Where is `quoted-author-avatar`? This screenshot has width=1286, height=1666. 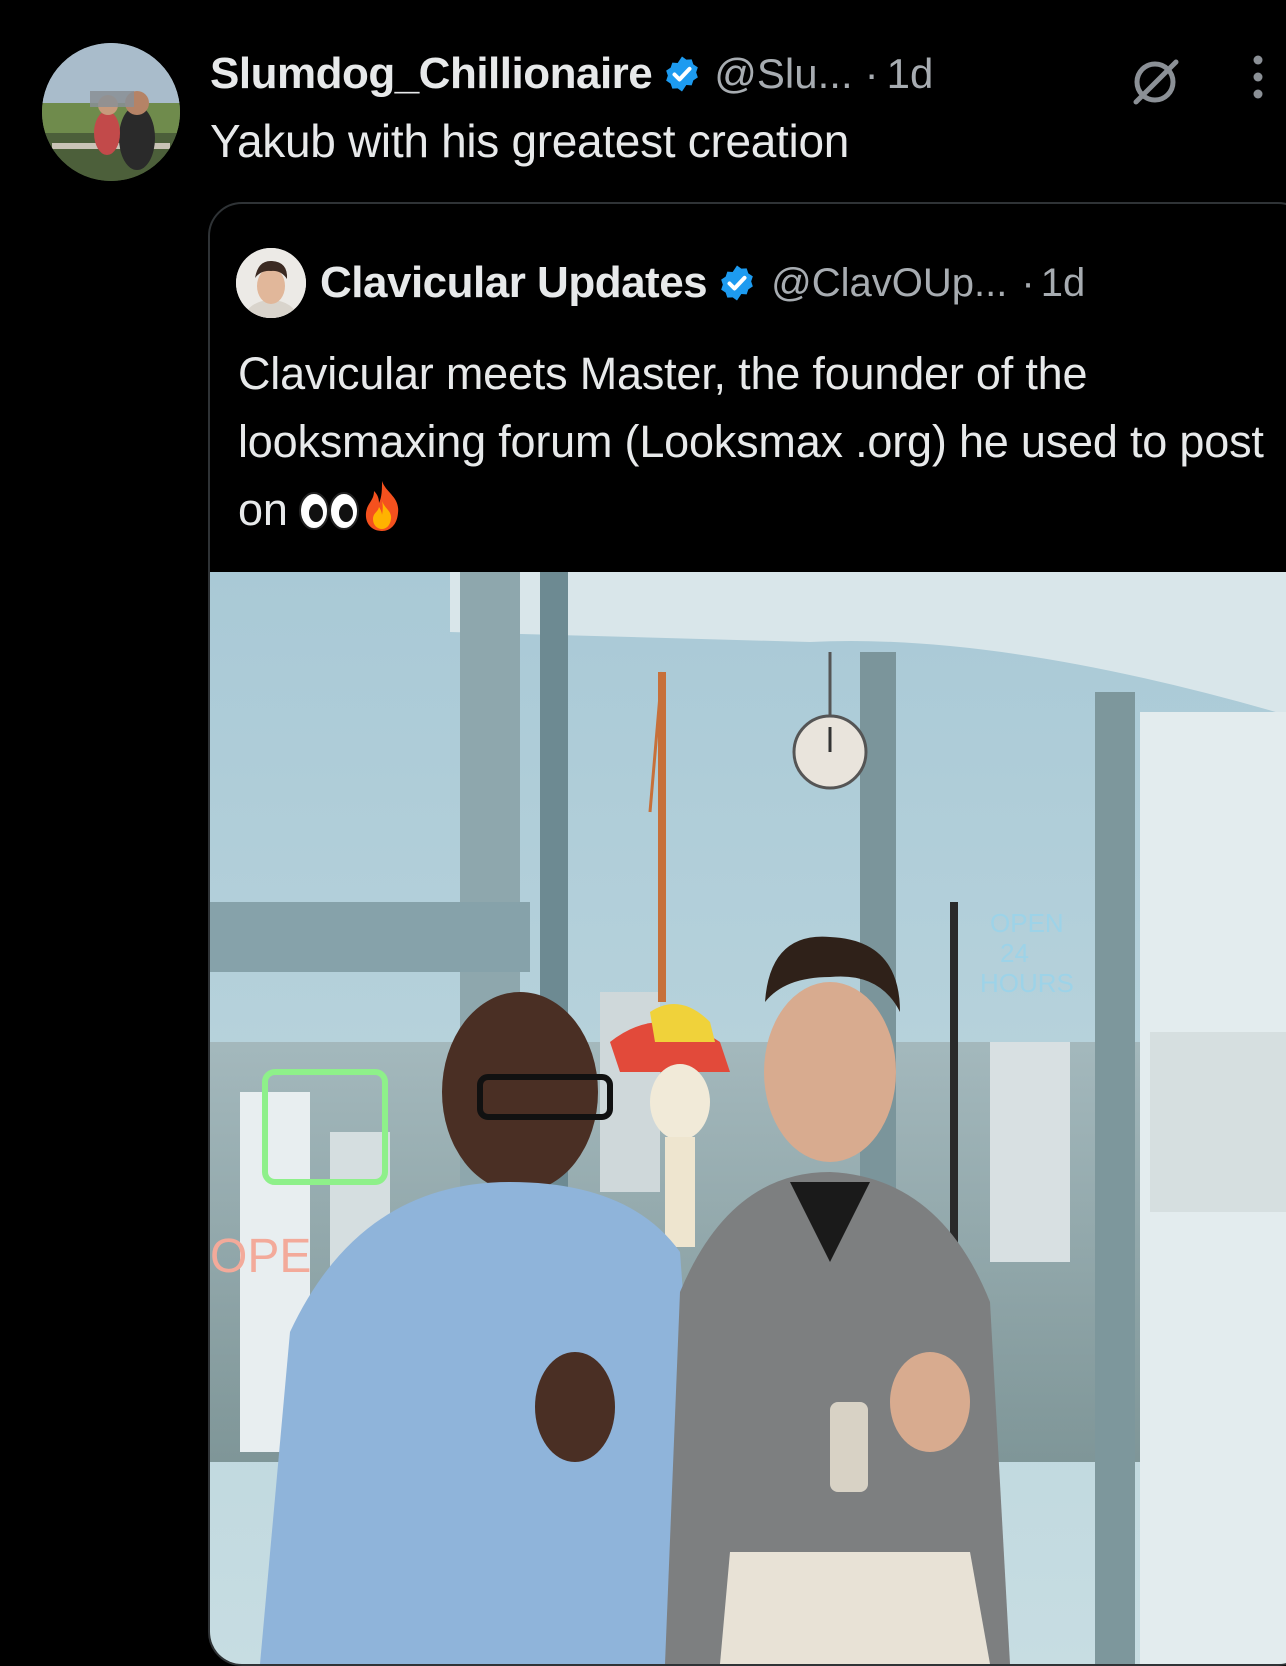 quoted-author-avatar is located at coordinates (271, 283).